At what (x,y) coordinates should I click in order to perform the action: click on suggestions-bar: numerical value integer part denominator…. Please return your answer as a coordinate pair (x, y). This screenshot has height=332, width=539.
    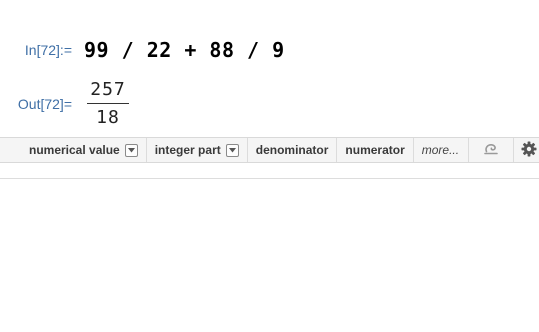
    Looking at the image, I should click on (269, 150).